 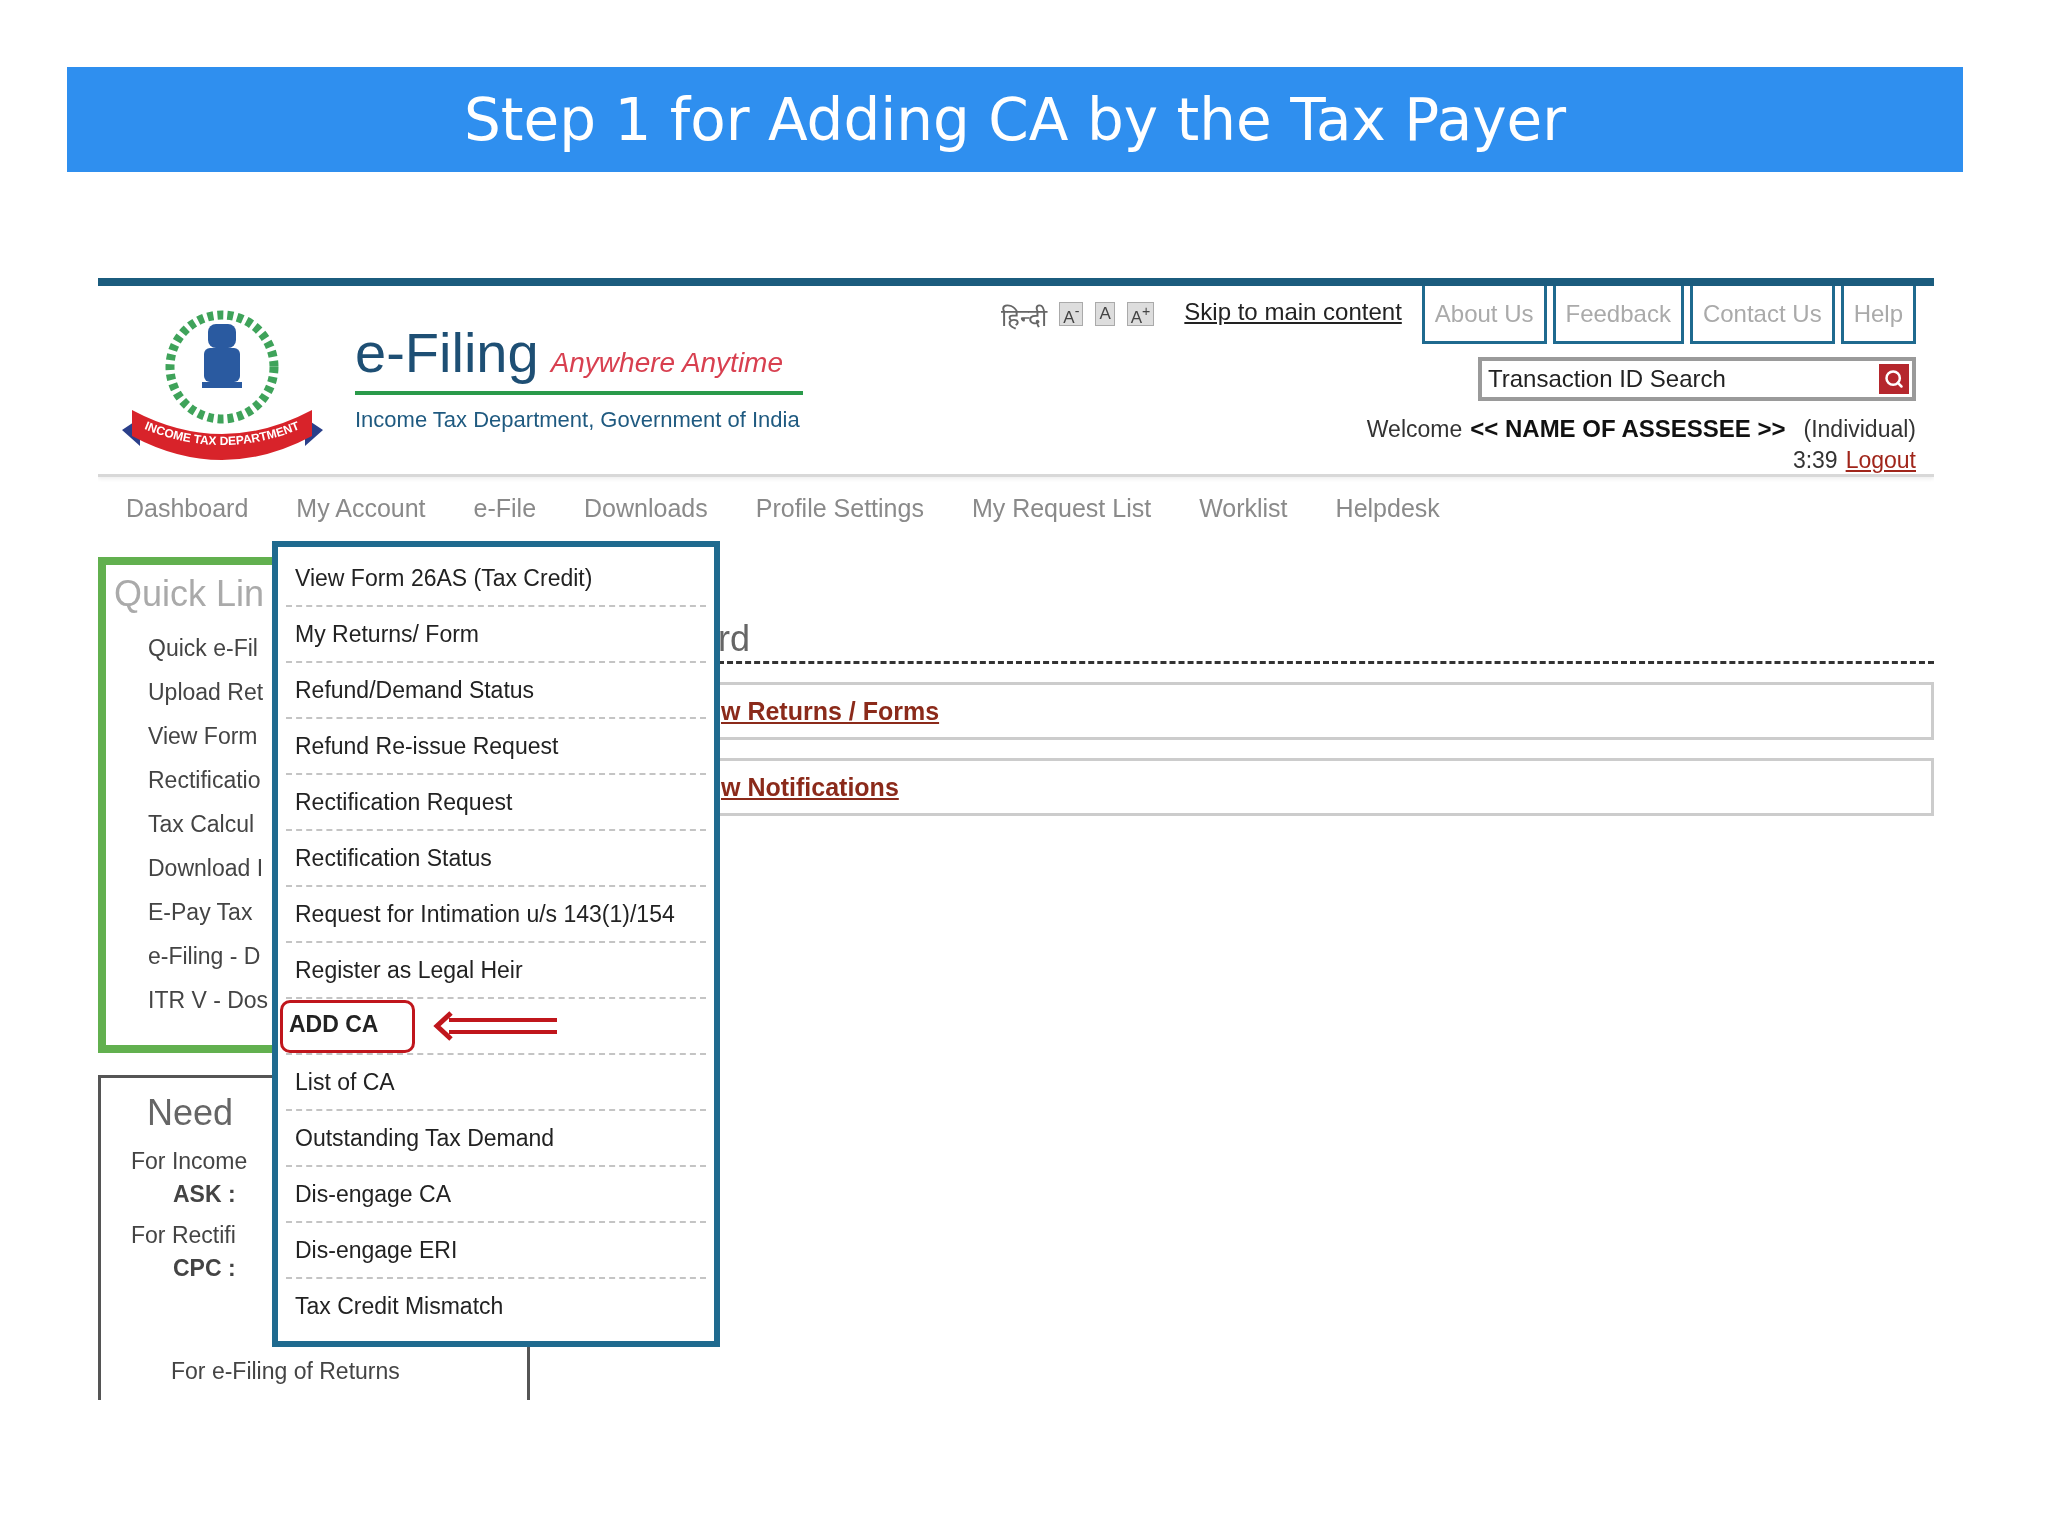 I want to click on menu-item: Refund/Demand Status, so click(x=412, y=690).